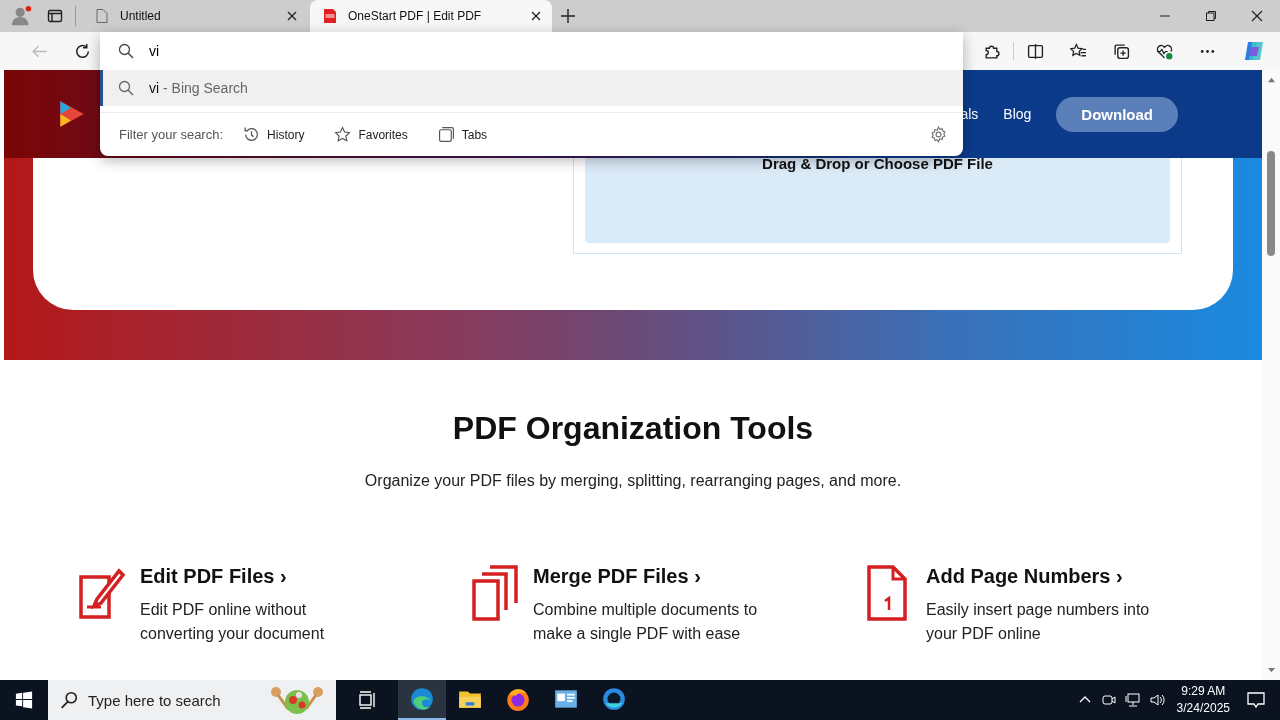 The width and height of the screenshot is (1280, 720). I want to click on tool-description: Combine multiple documents to make a single PDF with ease, so click(646, 622).